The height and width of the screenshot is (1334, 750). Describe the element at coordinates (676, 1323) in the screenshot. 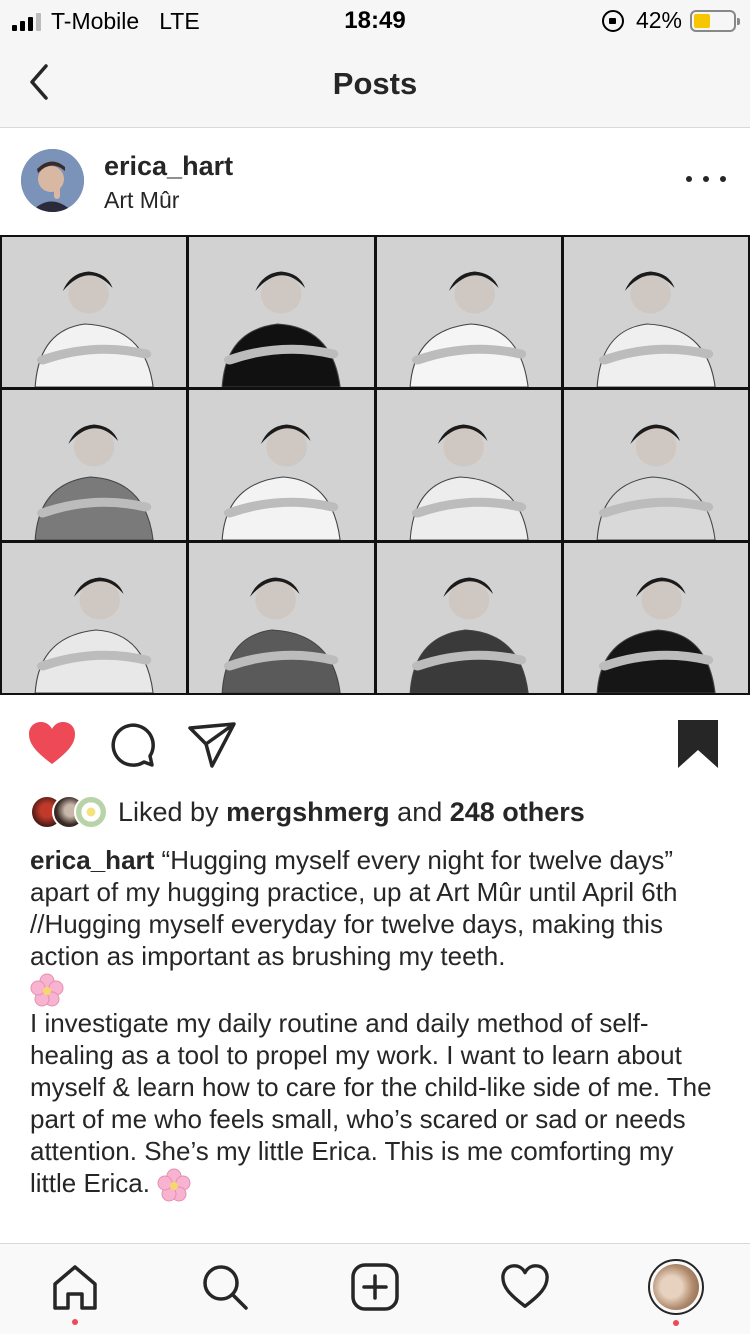

I see `profile-notification-dot` at that location.